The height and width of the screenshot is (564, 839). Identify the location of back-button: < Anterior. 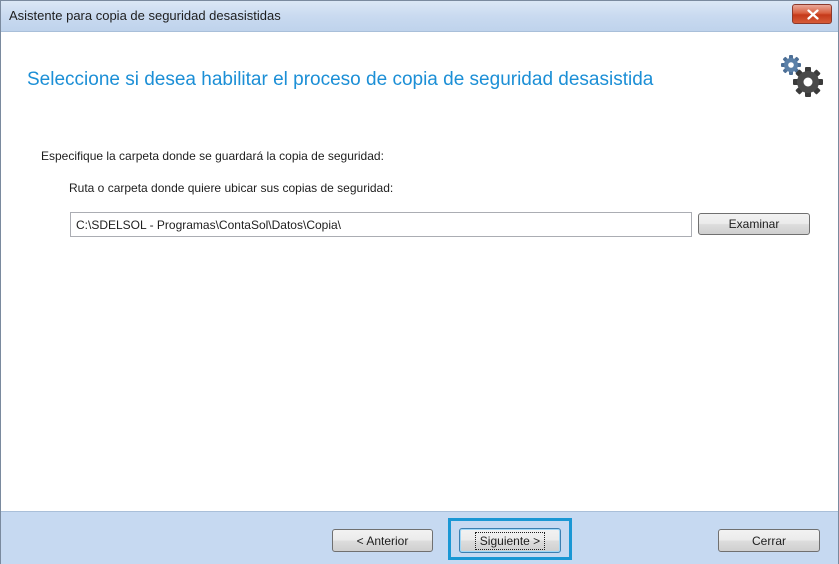
(382, 540).